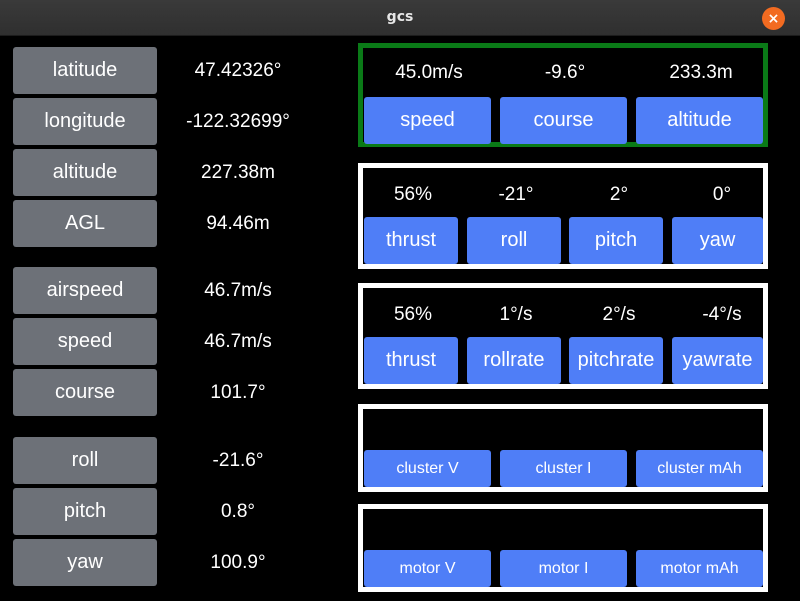 Image resolution: width=800 pixels, height=601 pixels. Describe the element at coordinates (238, 121) in the screenshot. I see `longitude-value: -122.32699°` at that location.